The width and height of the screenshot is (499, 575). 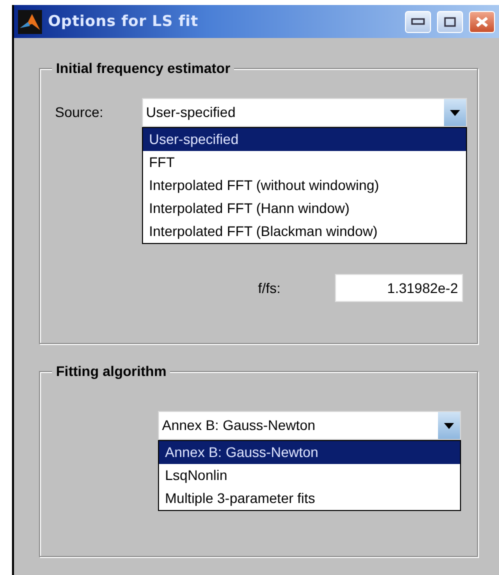 I want to click on dropdown-option: Annex B: Gauss-Newton, so click(x=309, y=452).